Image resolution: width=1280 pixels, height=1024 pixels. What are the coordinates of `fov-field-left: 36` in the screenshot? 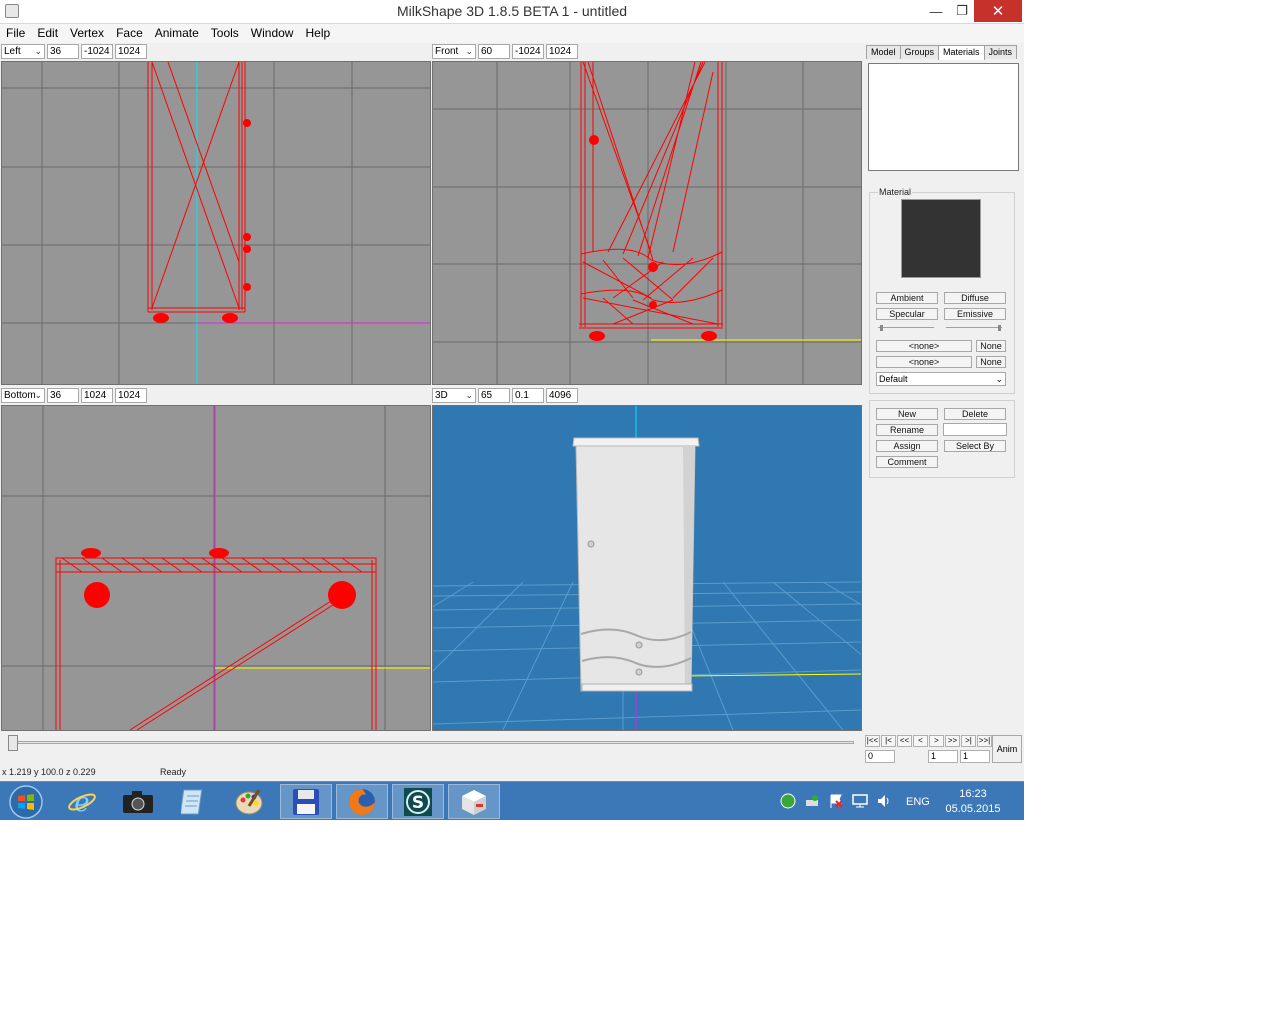 It's located at (63, 51).